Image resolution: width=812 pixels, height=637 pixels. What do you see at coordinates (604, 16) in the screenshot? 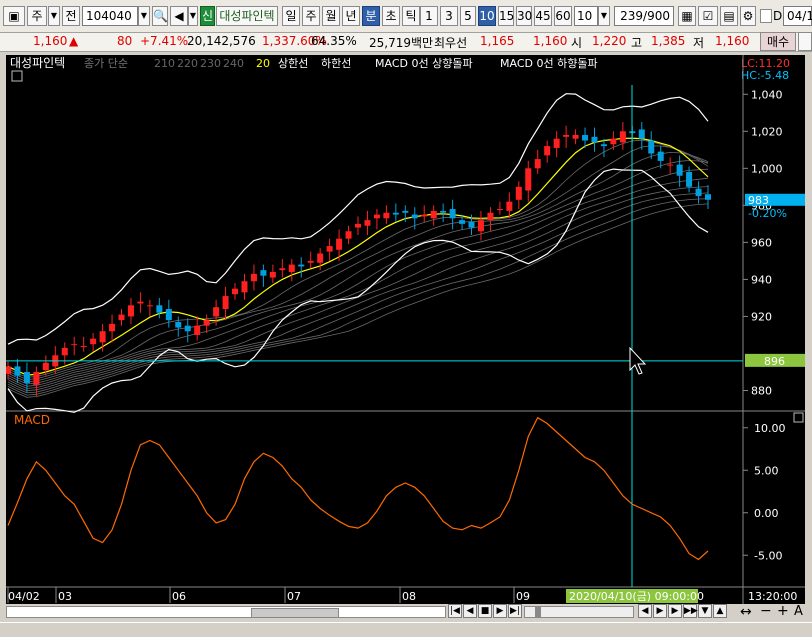
I see `interval-dropdown-icon: ▼` at bounding box center [604, 16].